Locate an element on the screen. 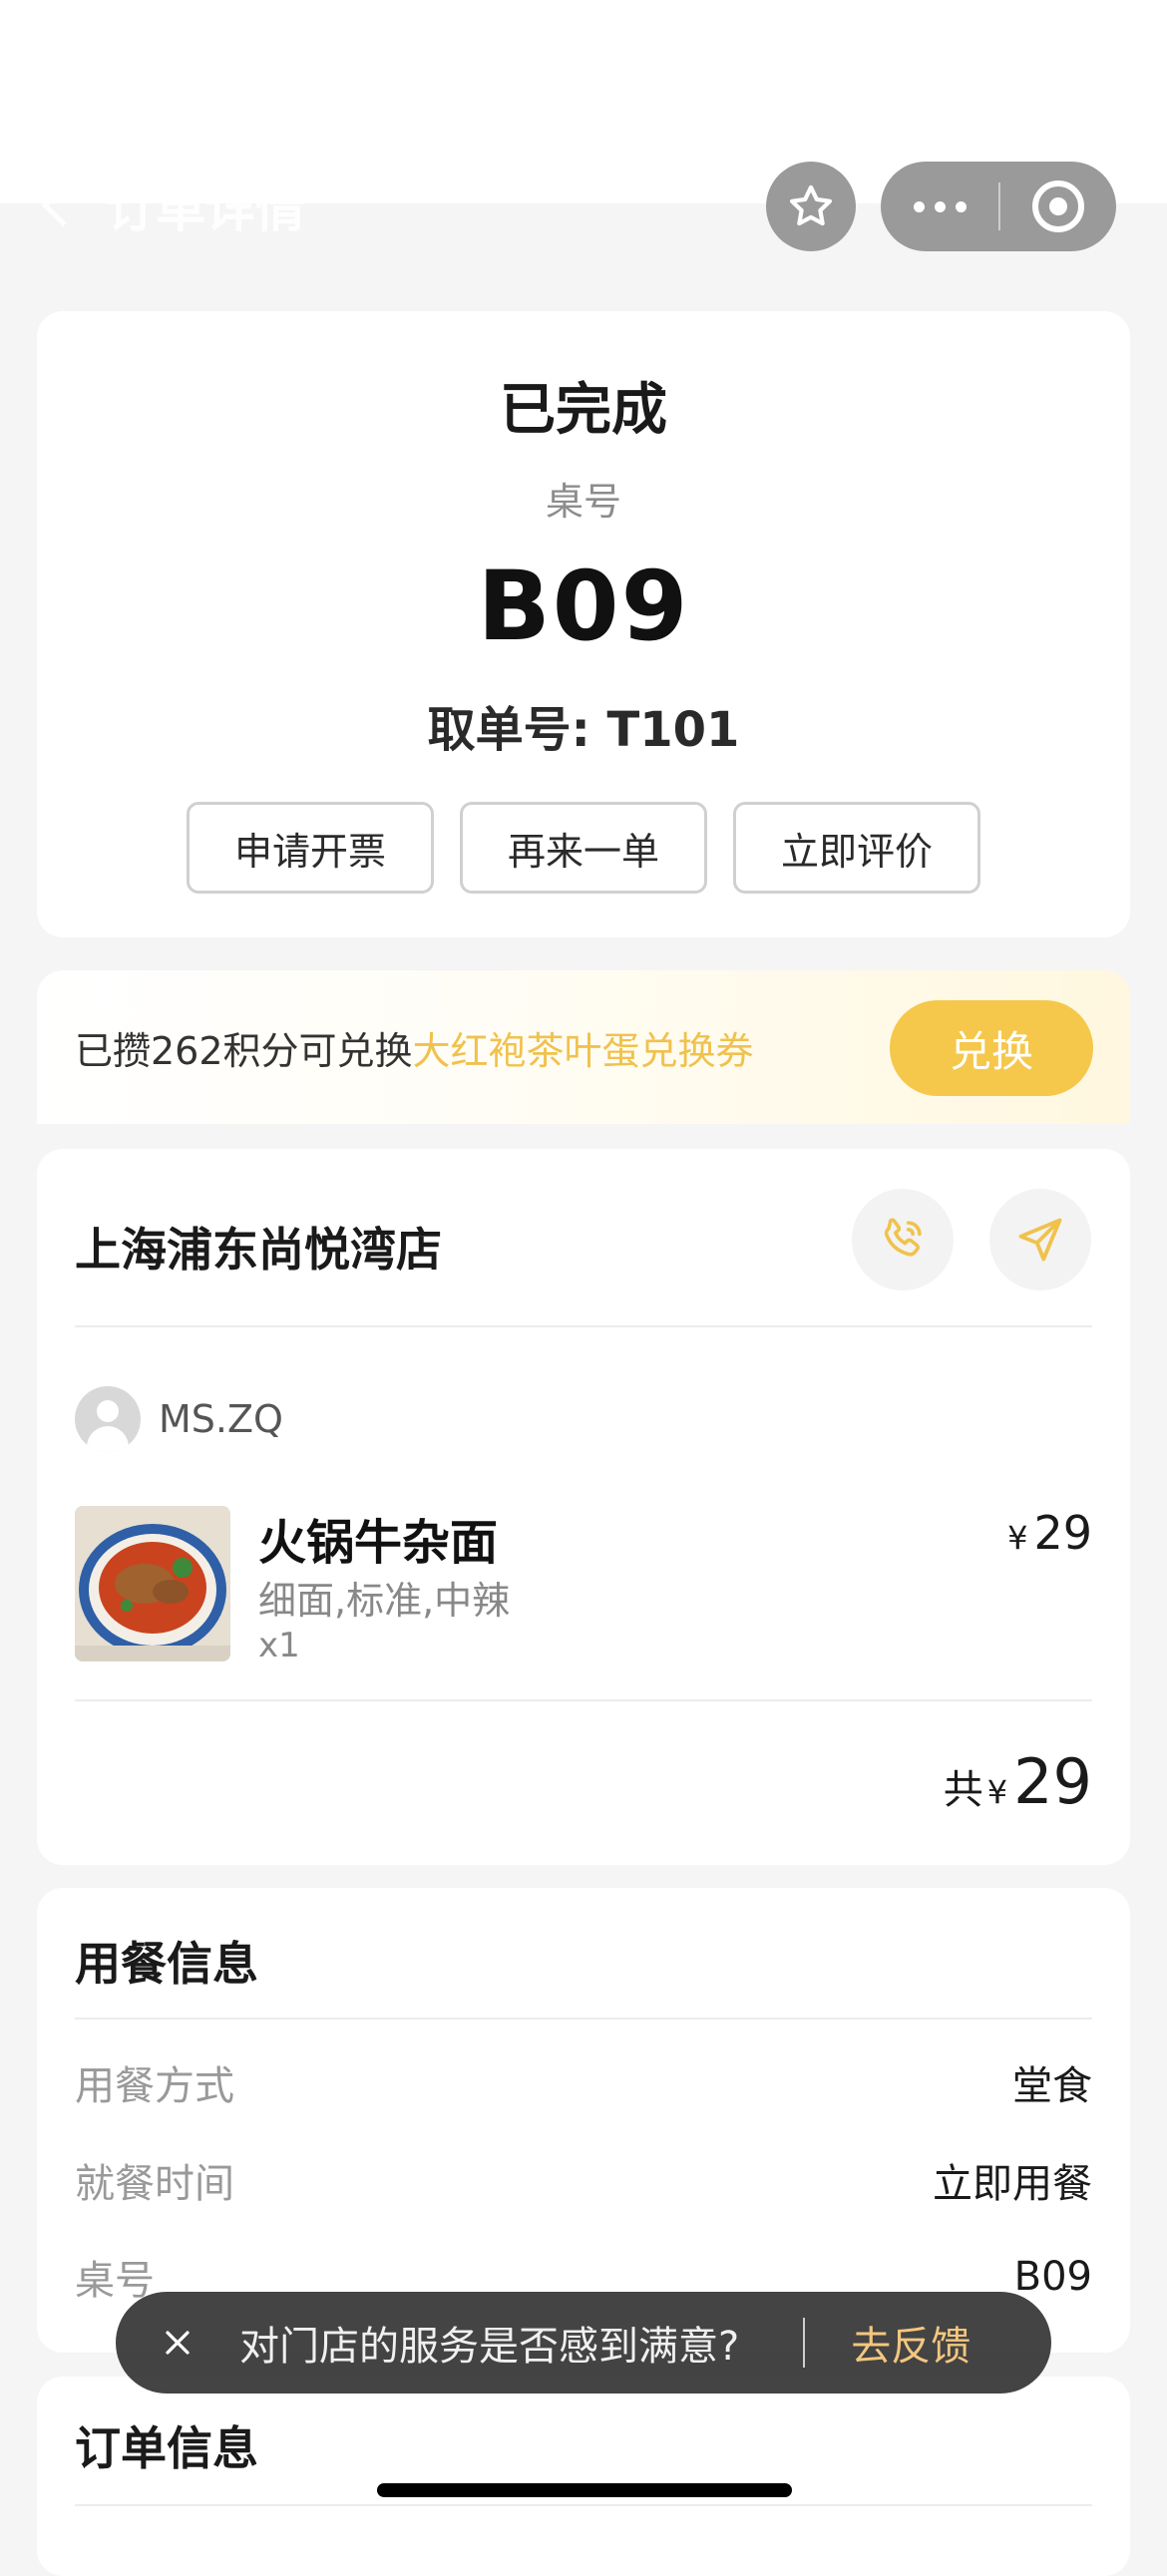 Image resolution: width=1167 pixels, height=2576 pixels. phone-icon is located at coordinates (903, 1237).